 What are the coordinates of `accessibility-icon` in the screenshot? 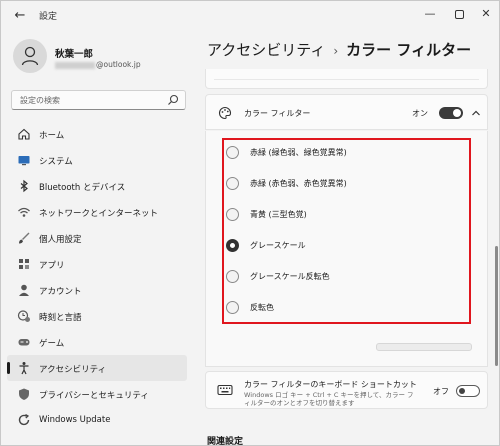 It's located at (24, 368).